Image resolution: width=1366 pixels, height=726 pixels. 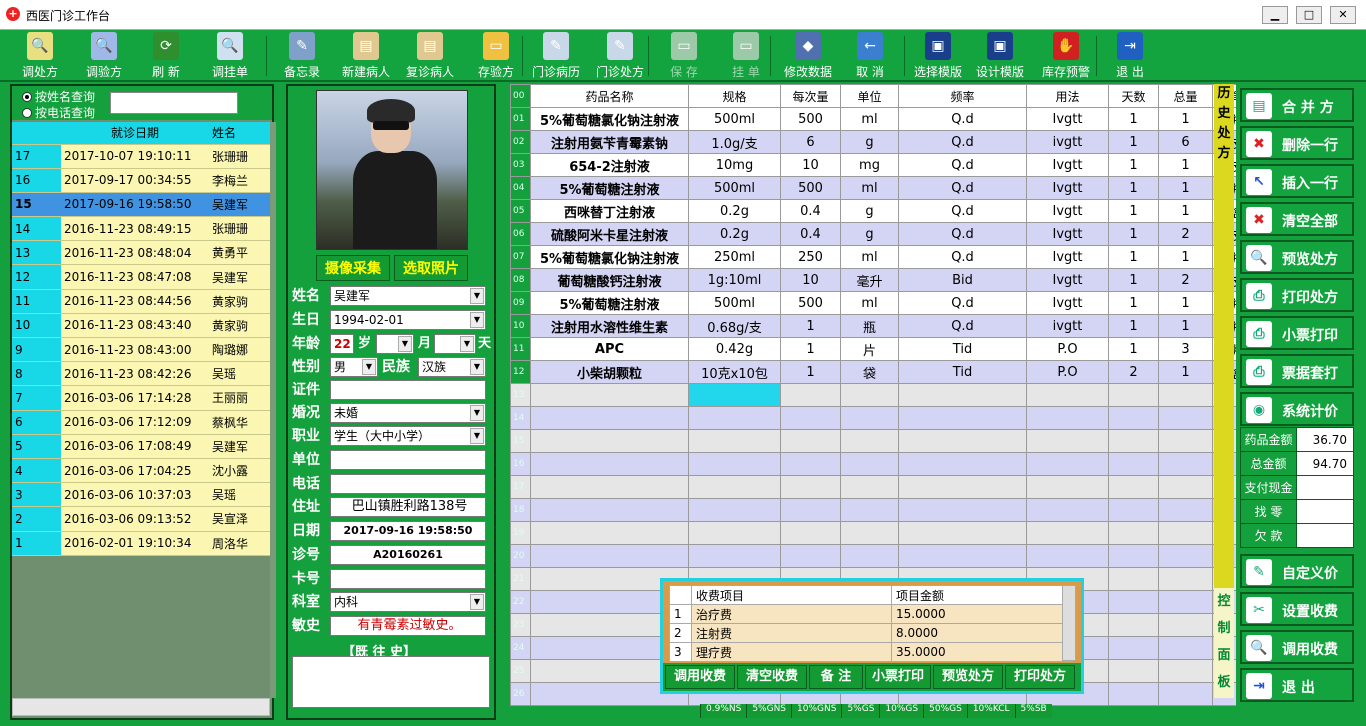 I want to click on grid-cell: 硫酸阿米卡星注射液, so click(x=609, y=234).